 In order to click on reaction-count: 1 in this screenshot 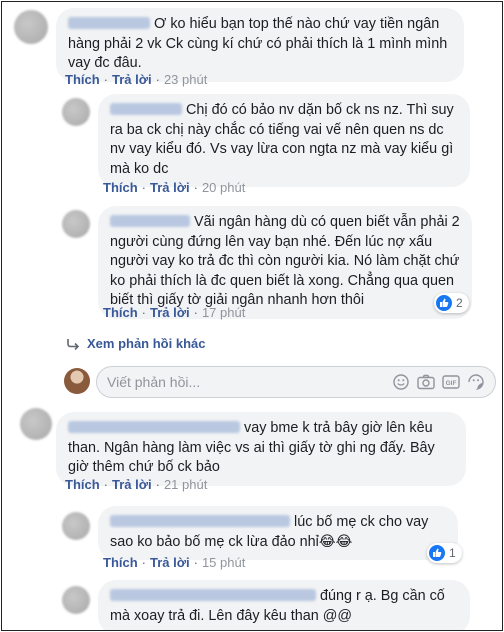, I will do `click(444, 553)`.